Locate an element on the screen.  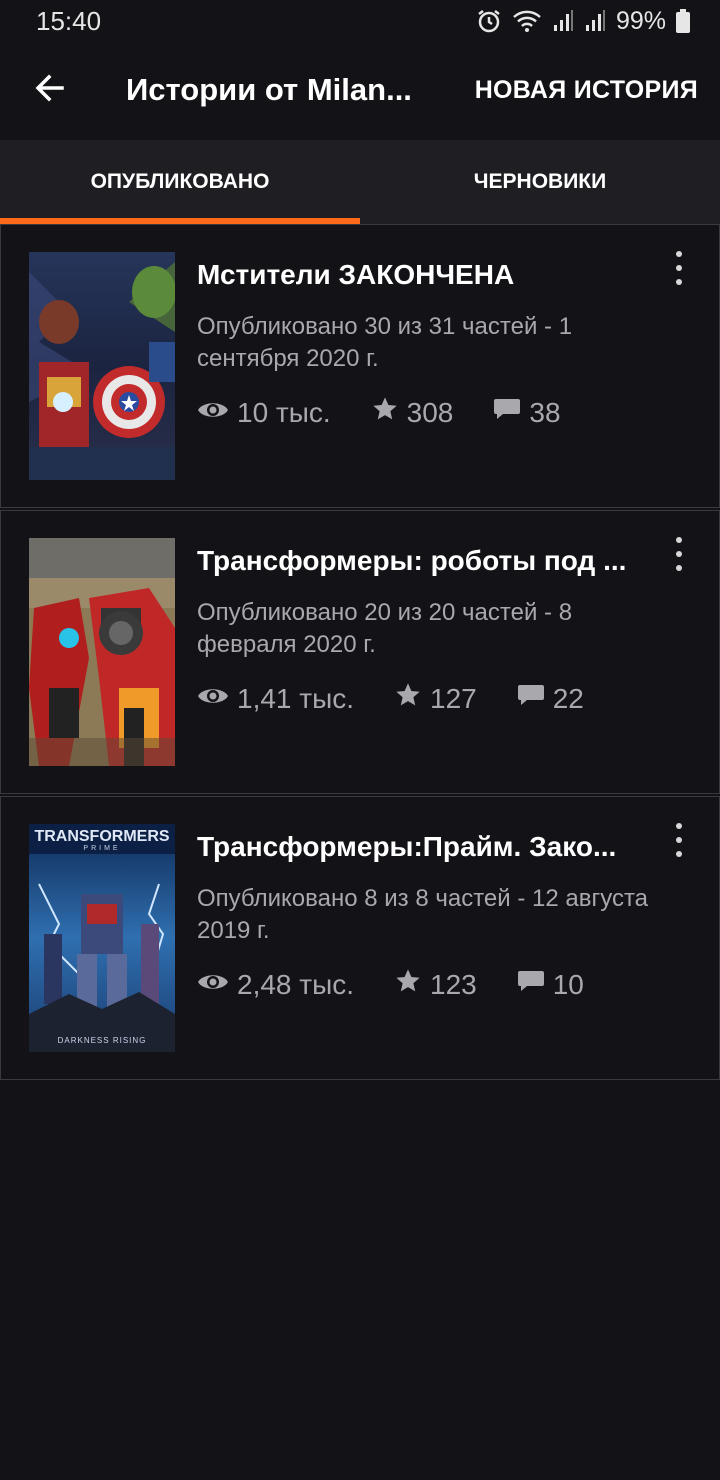
comments-stat: 38 is located at coordinates (527, 412).